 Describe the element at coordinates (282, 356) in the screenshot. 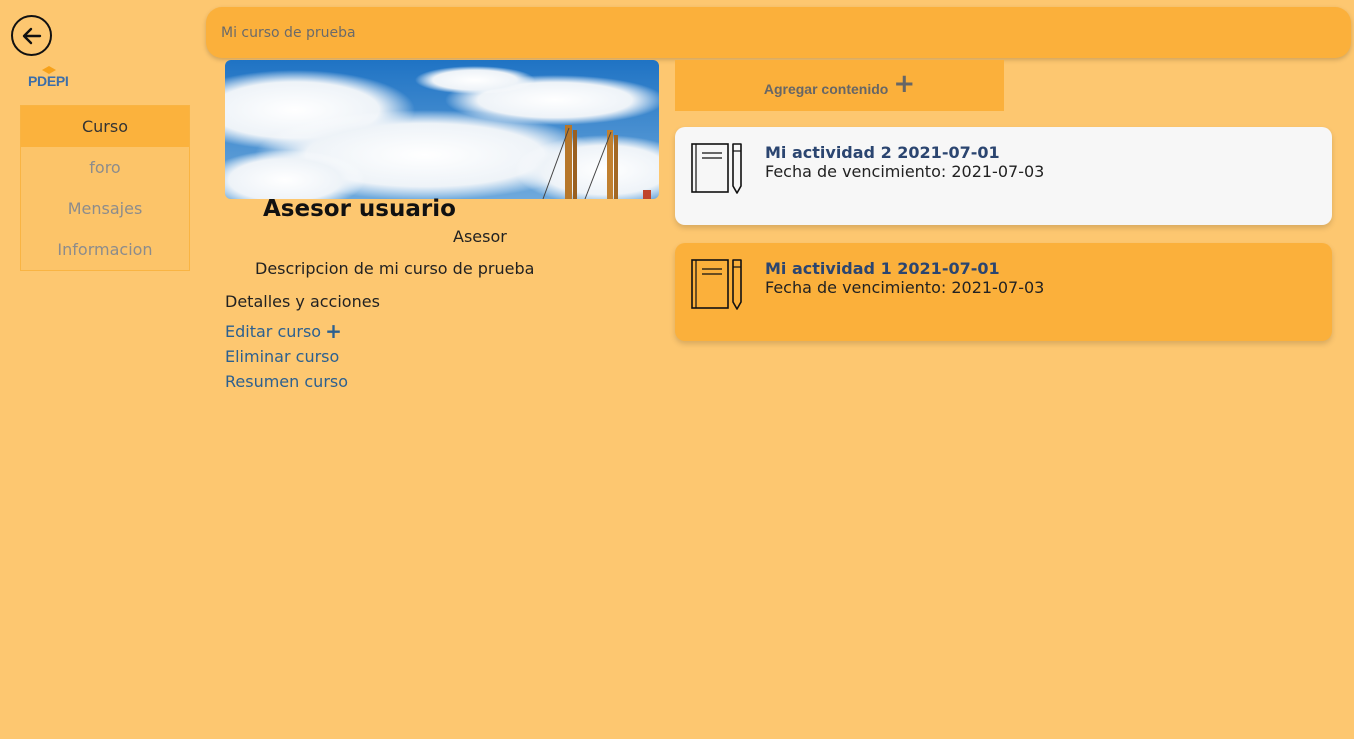

I see `delete-course-link: Eliminar curso` at that location.